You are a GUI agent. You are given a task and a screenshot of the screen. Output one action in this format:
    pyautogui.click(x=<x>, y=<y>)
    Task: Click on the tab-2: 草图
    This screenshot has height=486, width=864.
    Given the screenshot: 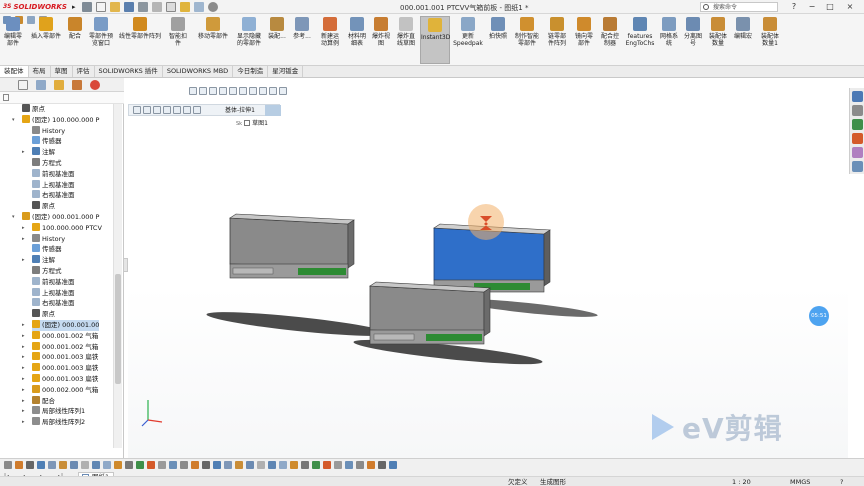 What is the action you would take?
    pyautogui.click(x=62, y=71)
    